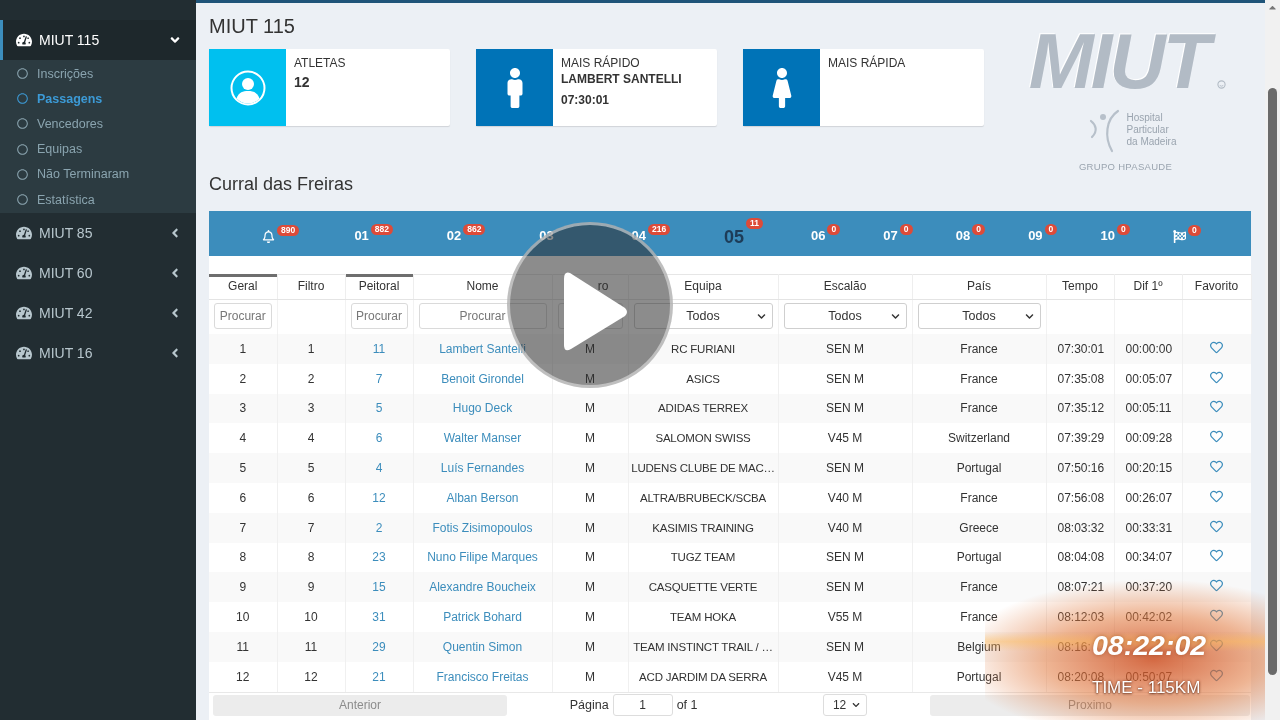 The image size is (1280, 720). What do you see at coordinates (320, 63) in the screenshot?
I see `info-title: ATLETAS` at bounding box center [320, 63].